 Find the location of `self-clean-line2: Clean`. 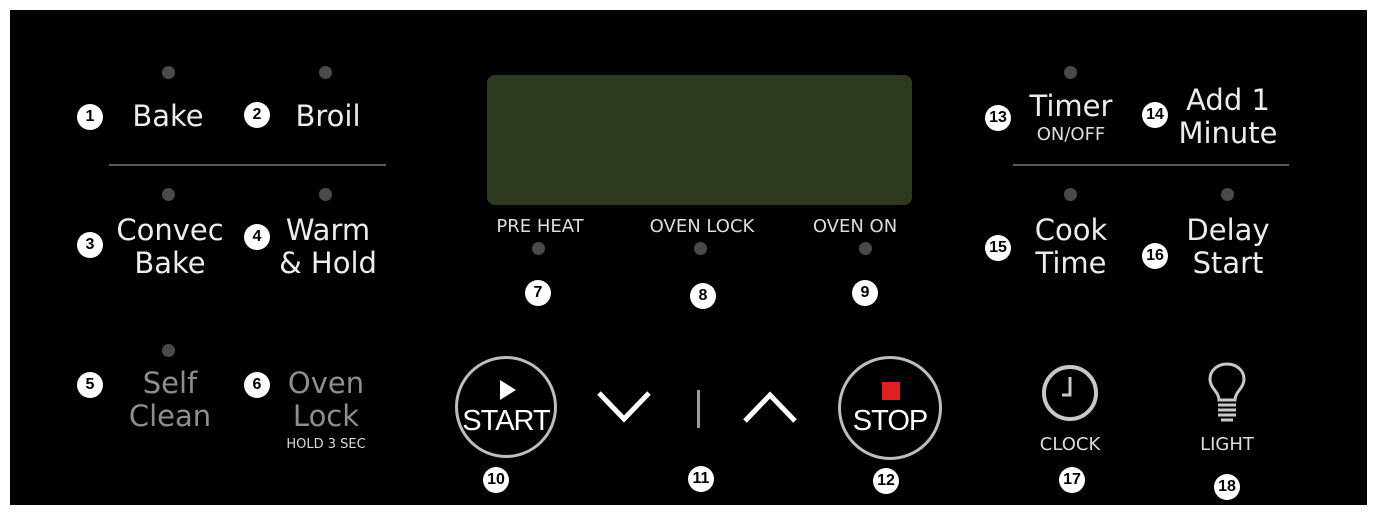

self-clean-line2: Clean is located at coordinates (170, 416).